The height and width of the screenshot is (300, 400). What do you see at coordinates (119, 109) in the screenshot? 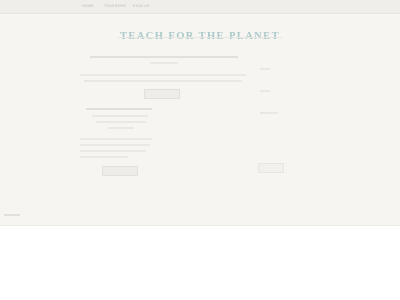
I see `section-heading-placeholder` at bounding box center [119, 109].